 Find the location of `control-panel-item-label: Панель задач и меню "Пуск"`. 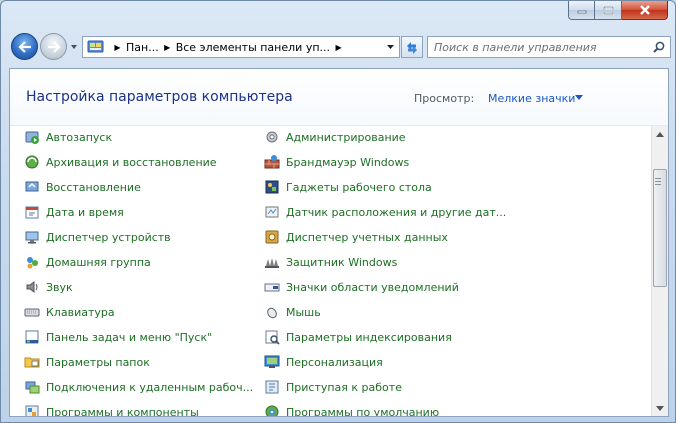

control-panel-item-label: Панель задач и меню "Пуск" is located at coordinates (129, 337).